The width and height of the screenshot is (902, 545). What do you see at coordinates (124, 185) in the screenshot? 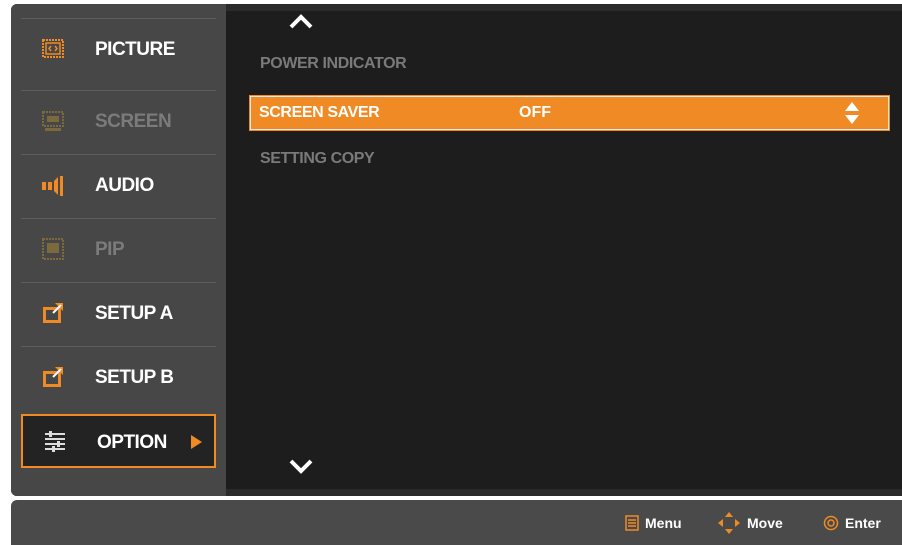
I see `sidebar-item-label: AUDIO` at bounding box center [124, 185].